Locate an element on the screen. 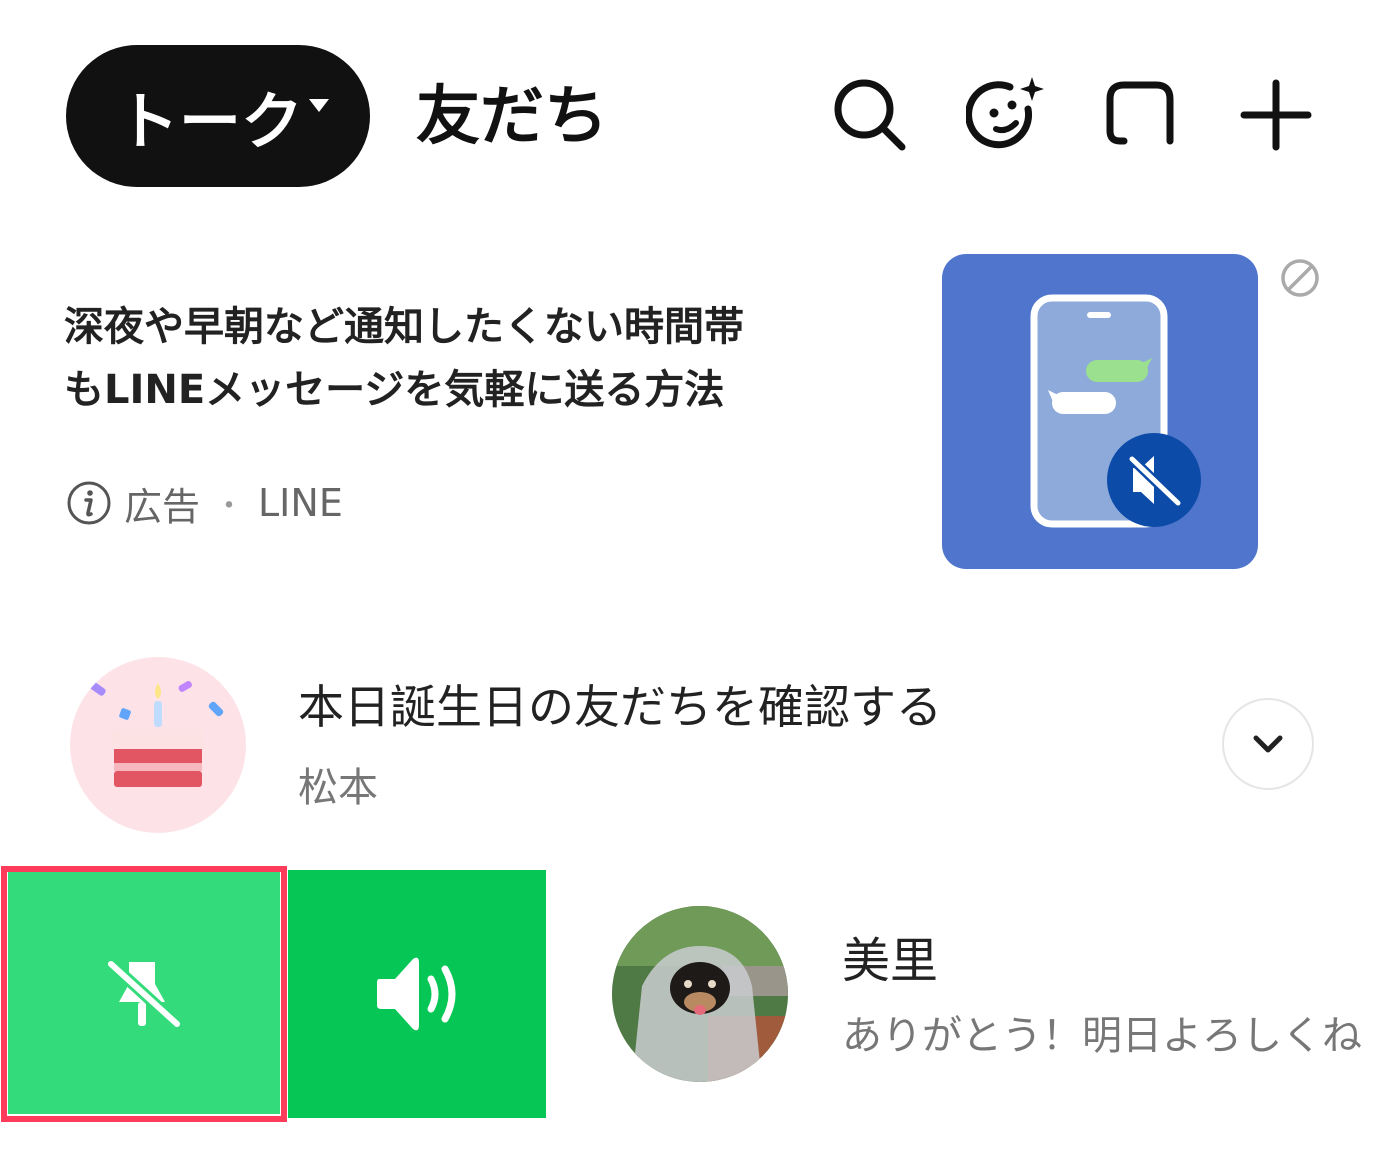  tab-talk: トーク is located at coordinates (218, 116).